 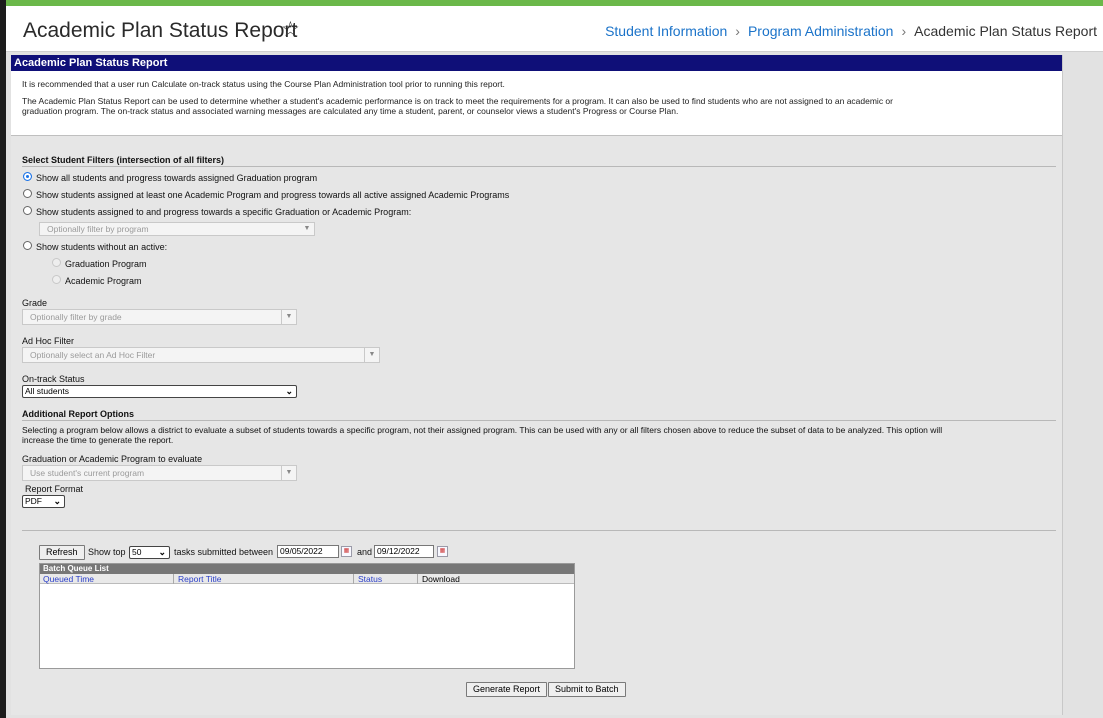 What do you see at coordinates (587, 689) in the screenshot?
I see `submit-to-batch-button: Submit to Batch` at bounding box center [587, 689].